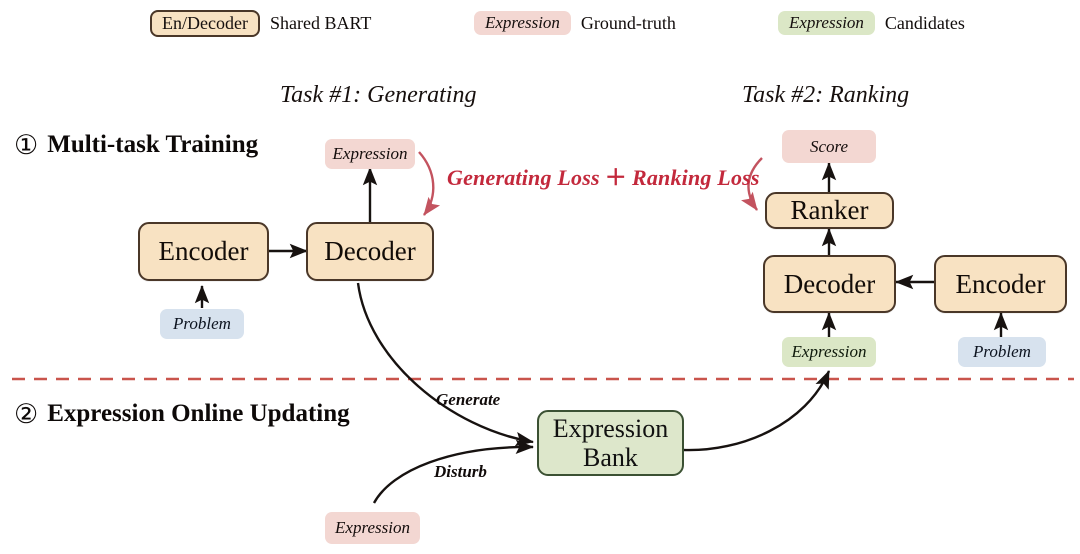 The image size is (1080, 554). Describe the element at coordinates (445, 364) in the screenshot. I see `arrow-generate-to-bank` at that location.